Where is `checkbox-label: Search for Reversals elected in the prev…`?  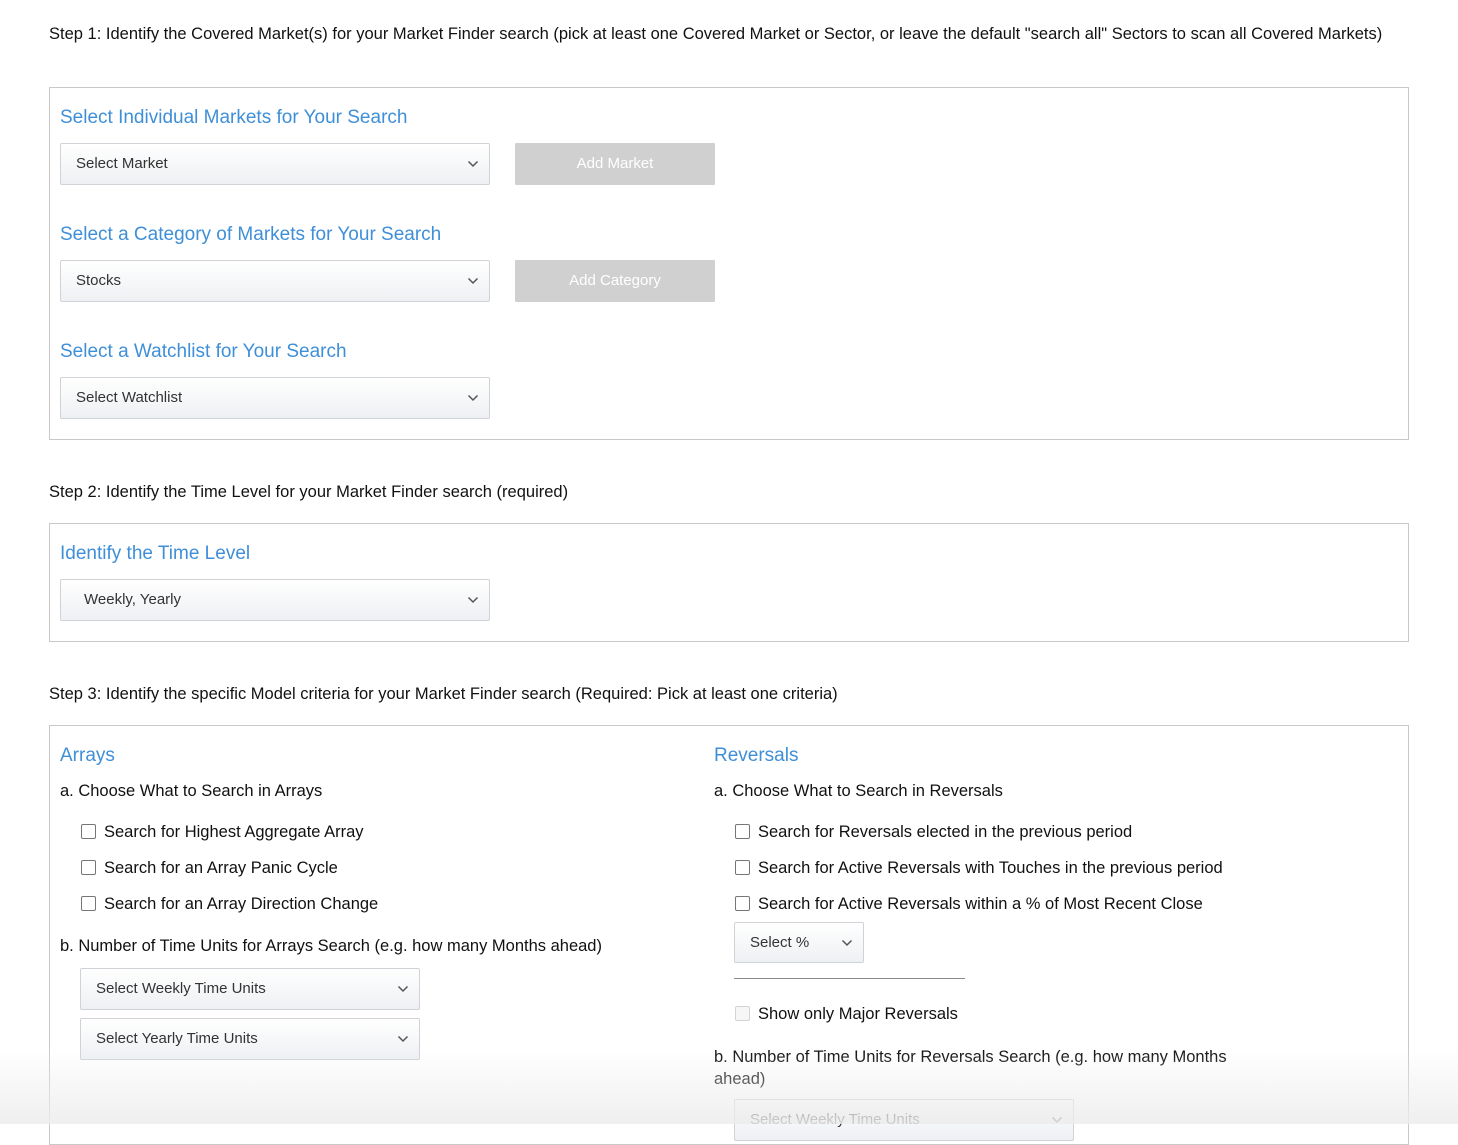 checkbox-label: Search for Reversals elected in the prev… is located at coordinates (945, 832).